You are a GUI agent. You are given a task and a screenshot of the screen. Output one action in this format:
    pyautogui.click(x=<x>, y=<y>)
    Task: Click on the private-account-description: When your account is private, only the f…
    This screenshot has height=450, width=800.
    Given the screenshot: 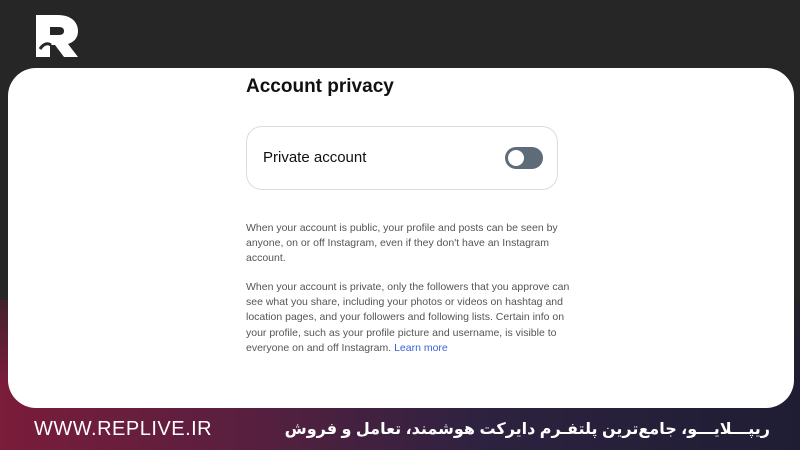 What is the action you would take?
    pyautogui.click(x=408, y=318)
    